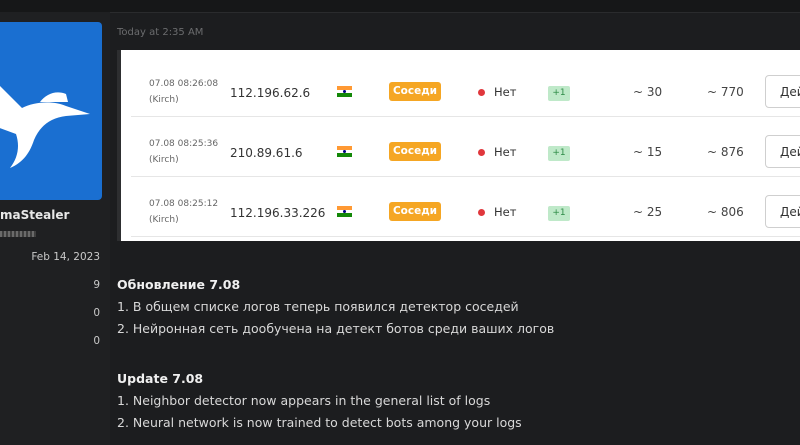 Image resolution: width=800 pixels, height=445 pixels. I want to click on value-approx-2: ~ 770, so click(725, 92).